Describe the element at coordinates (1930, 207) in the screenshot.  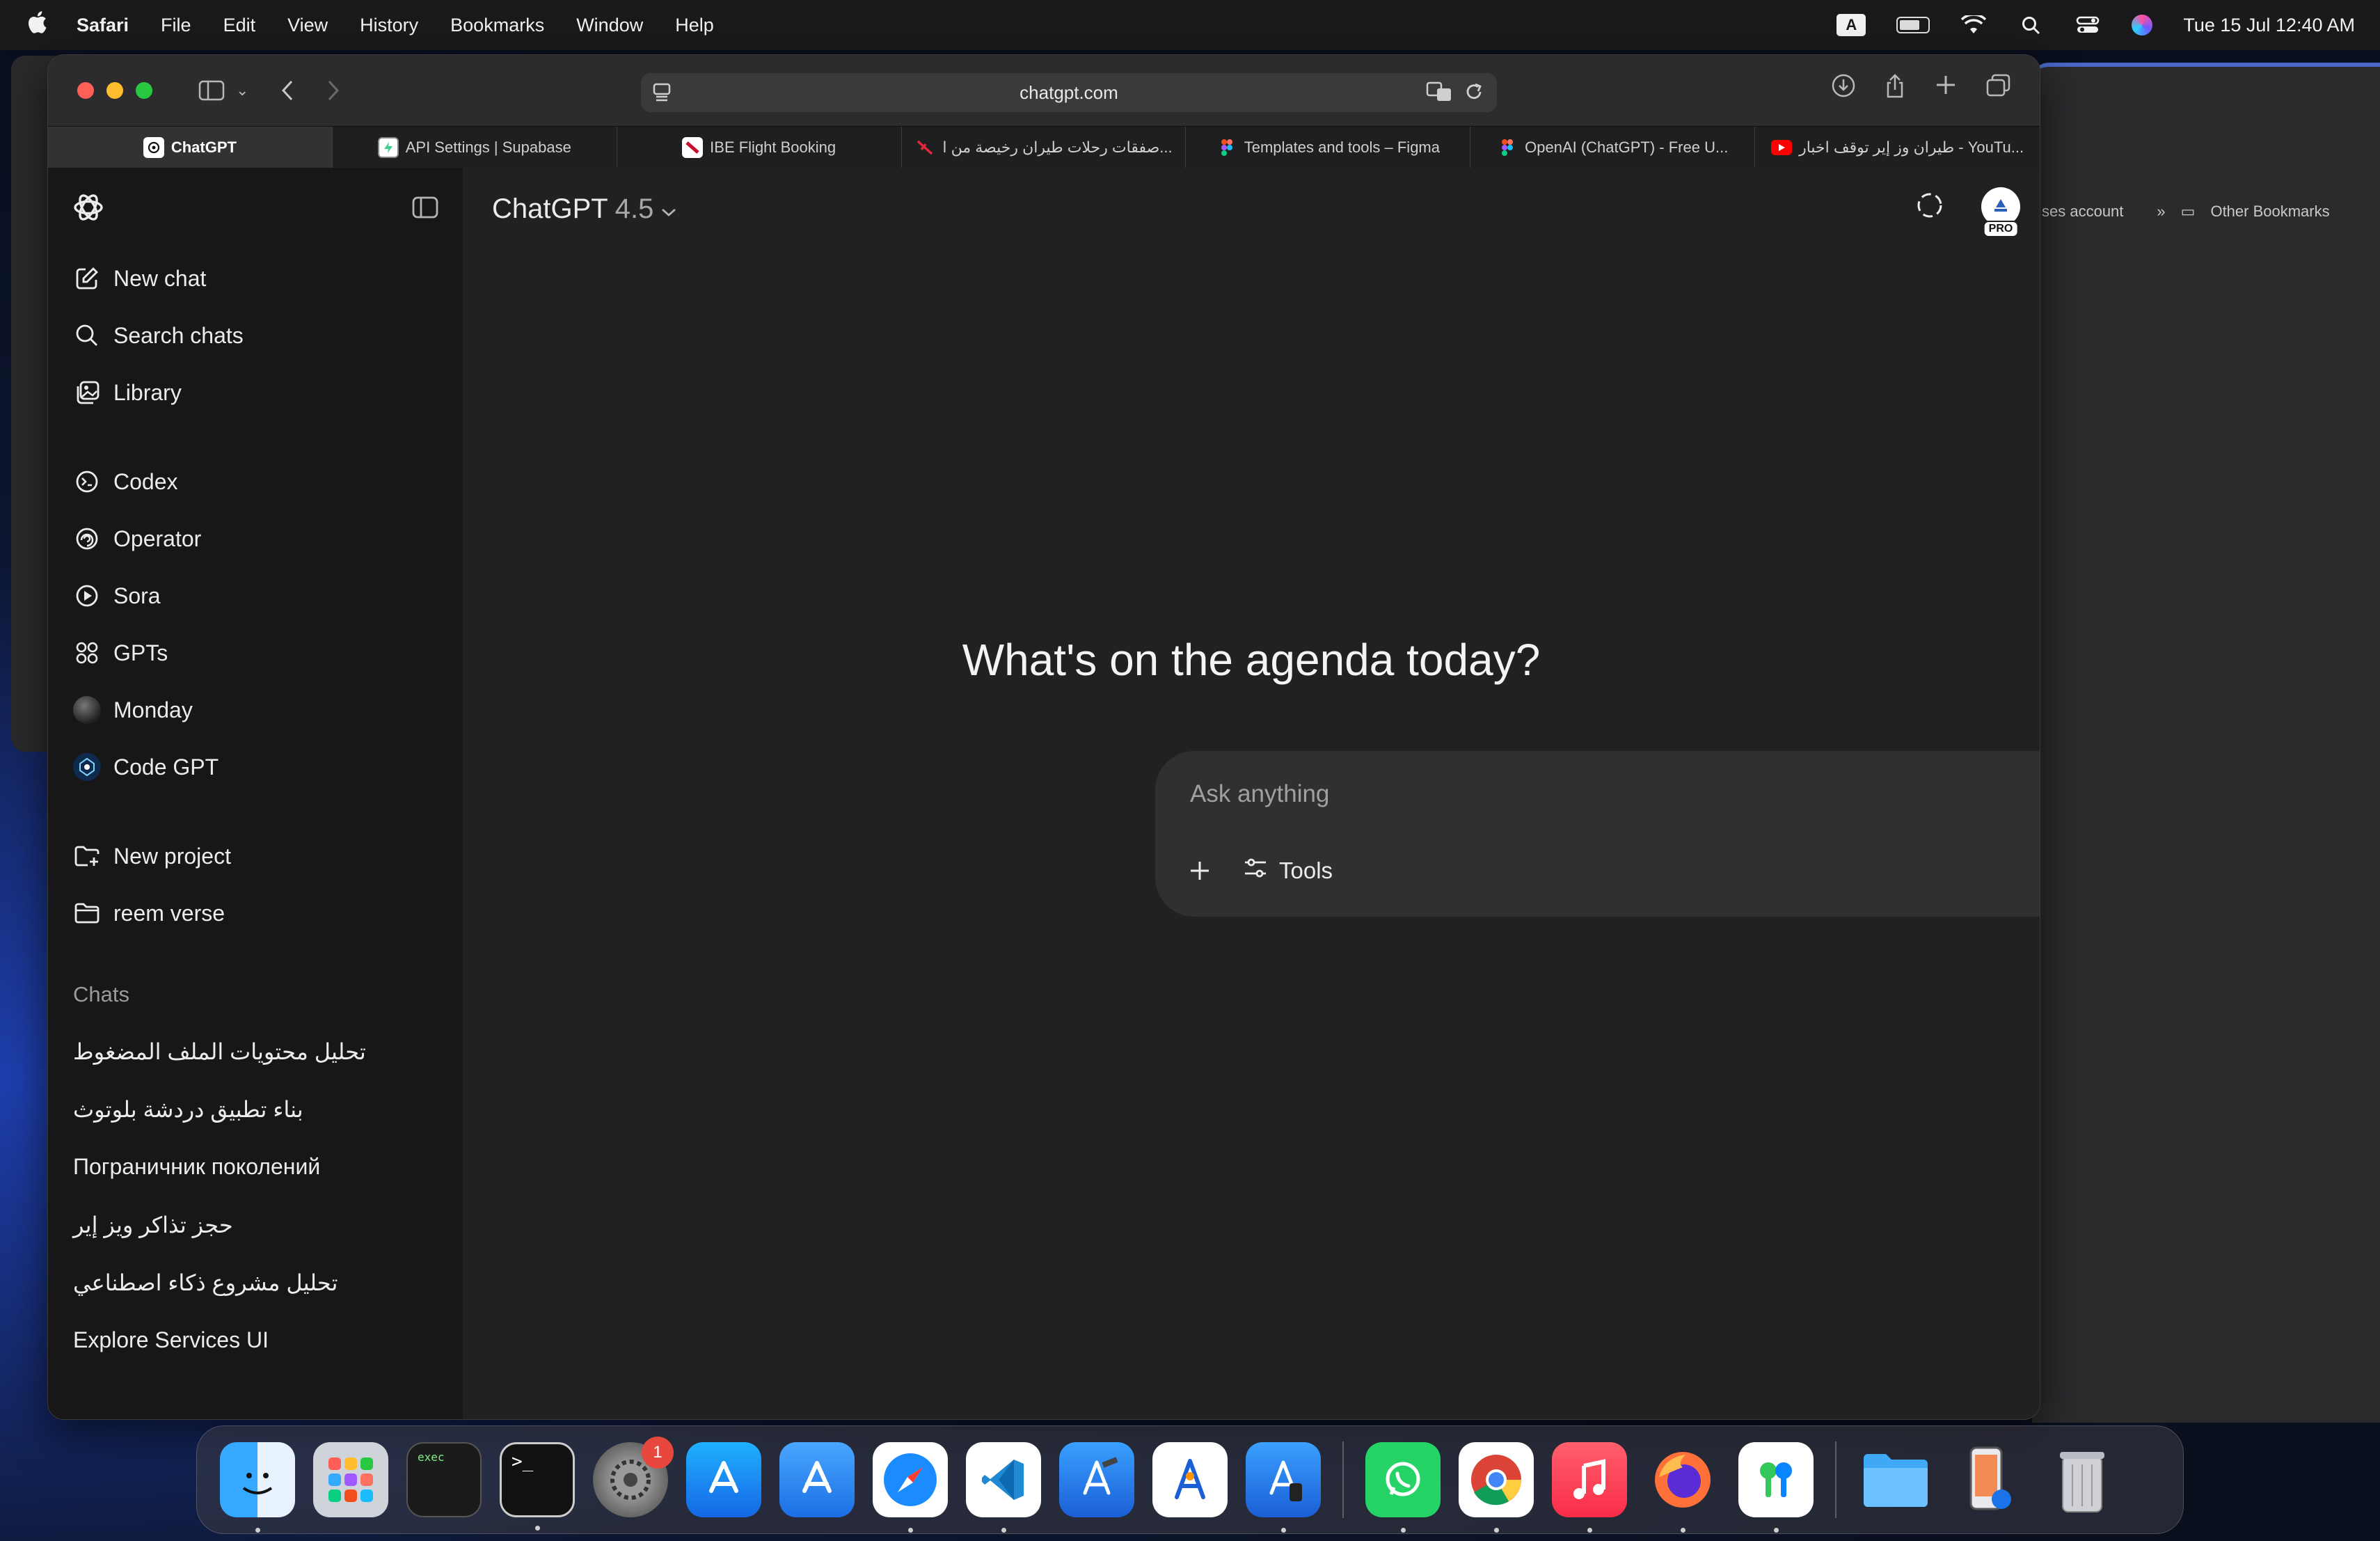
I see `temporary-chat-icon` at that location.